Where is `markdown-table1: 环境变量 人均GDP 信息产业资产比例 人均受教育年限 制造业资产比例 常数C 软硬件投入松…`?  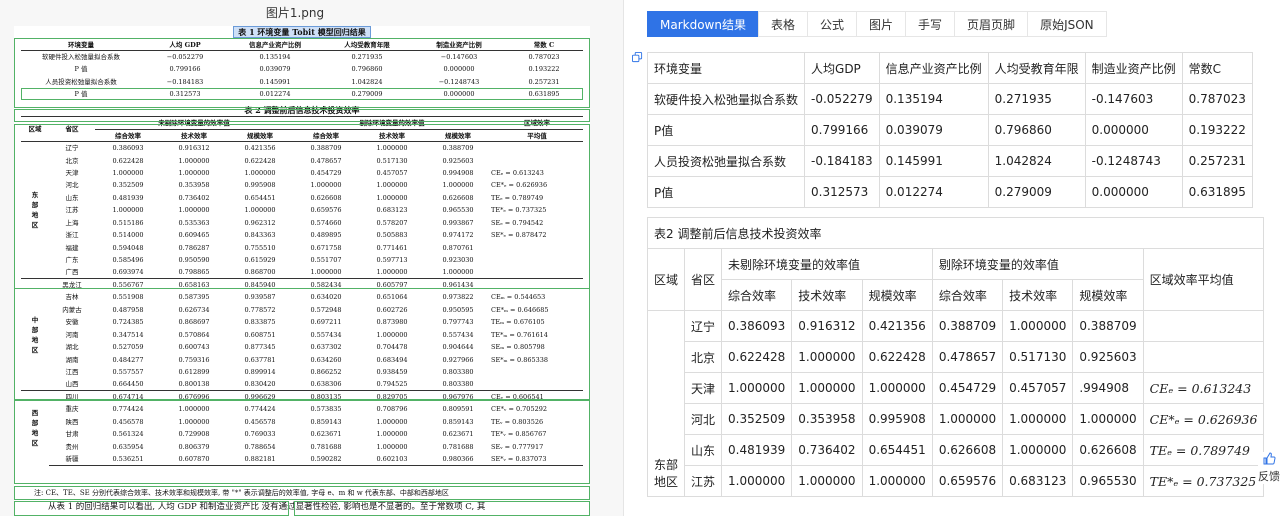 markdown-table1: 环境变量 人均GDP 信息产业资产比例 人均受教育年限 制造业资产比例 常数C 软硬件投入松… is located at coordinates (949, 130).